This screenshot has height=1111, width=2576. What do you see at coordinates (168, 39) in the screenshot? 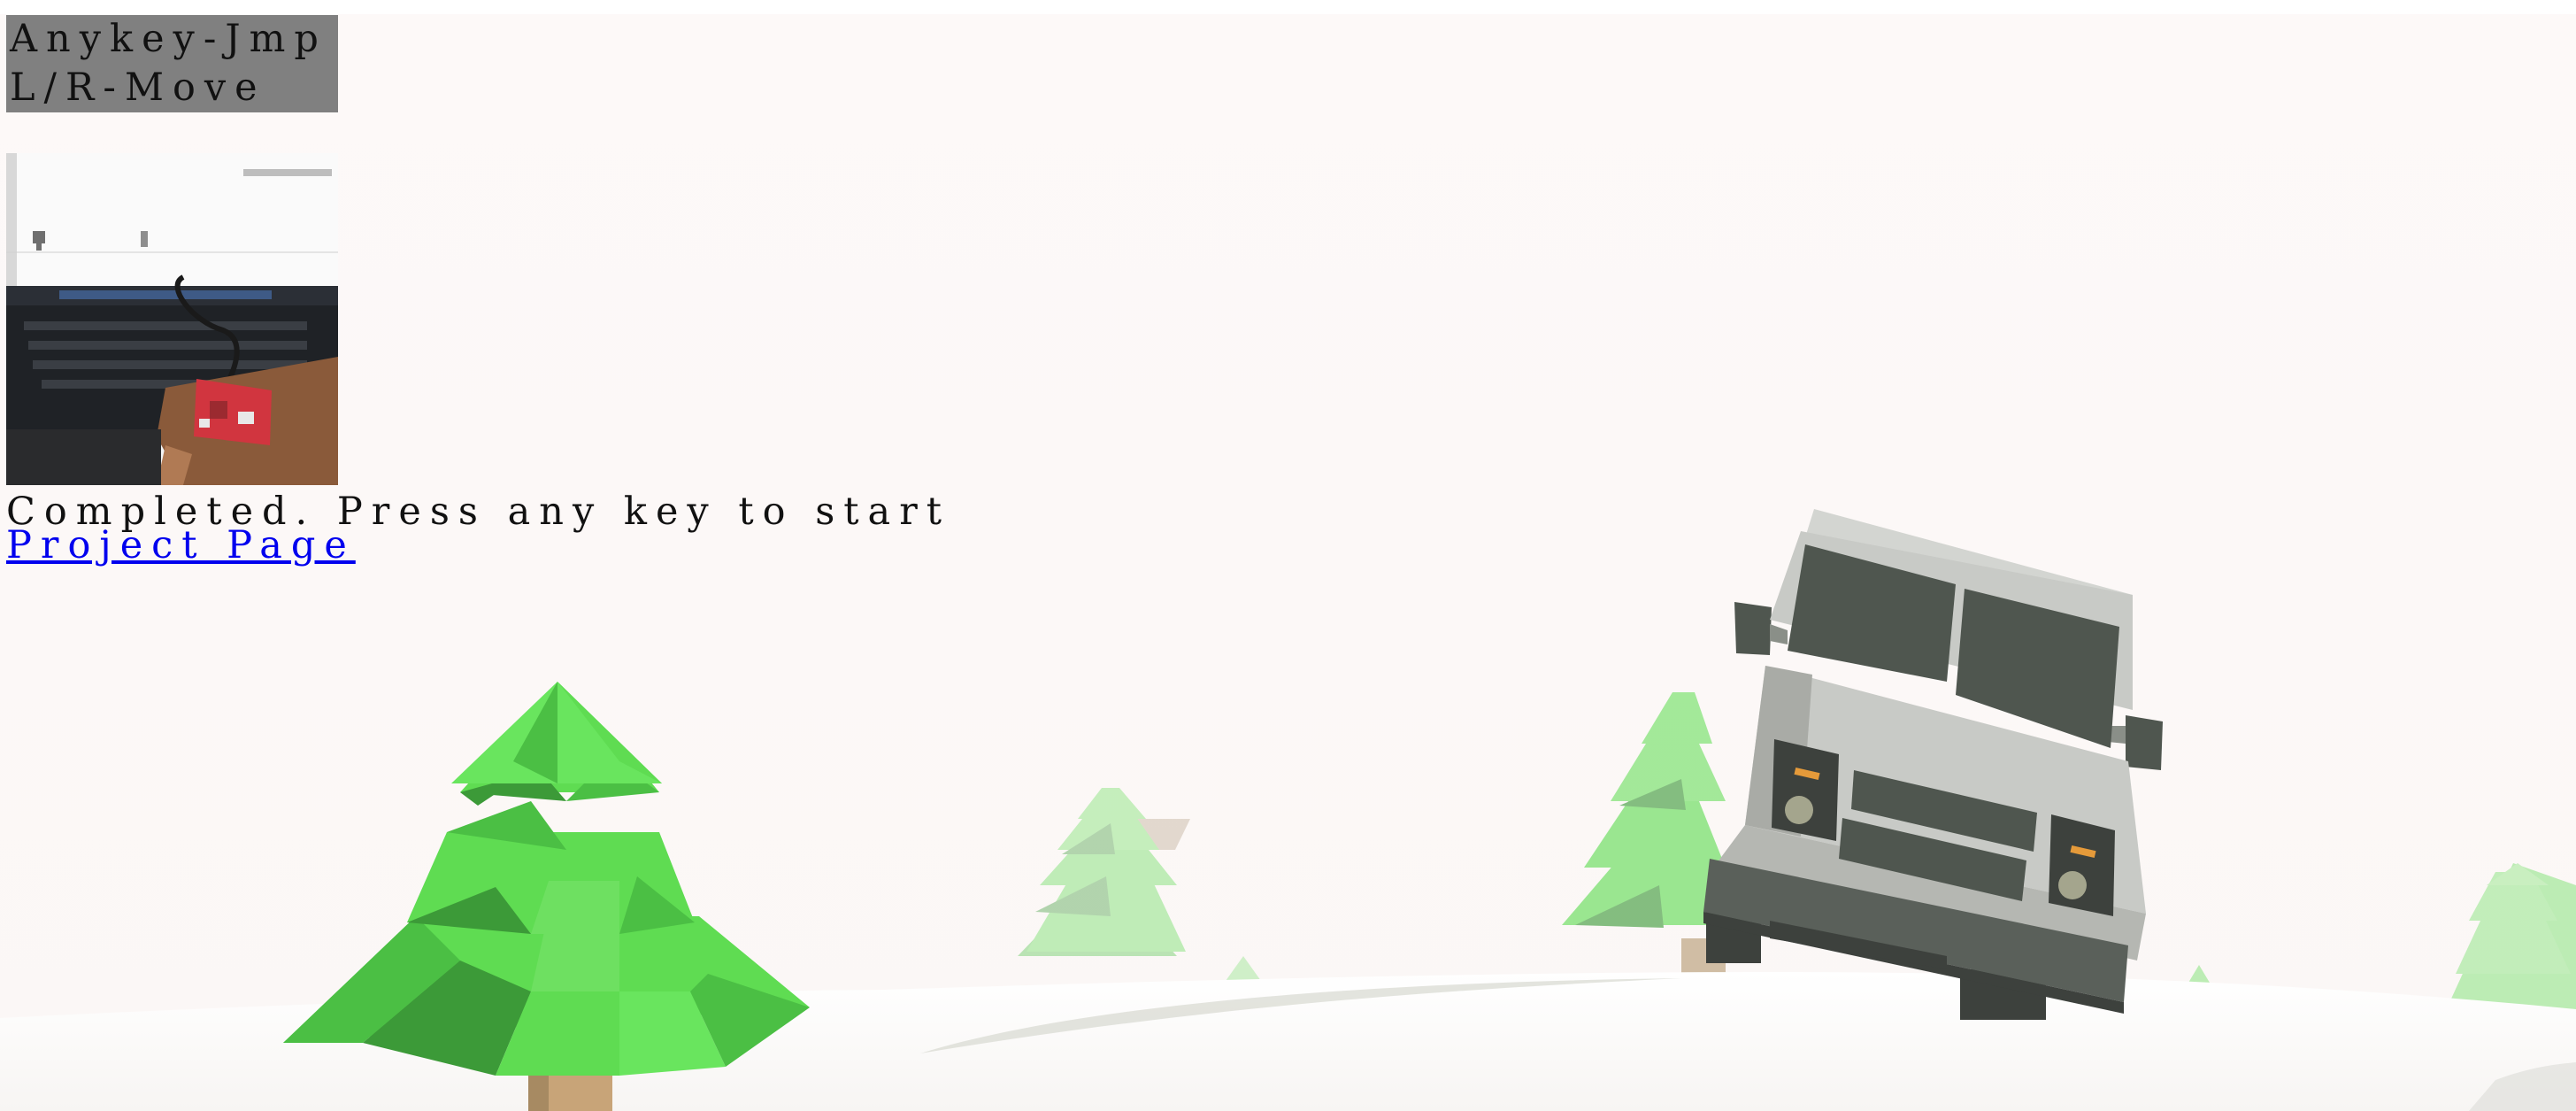
I see `controls-hint-jump: Anykey-Jmp` at bounding box center [168, 39].